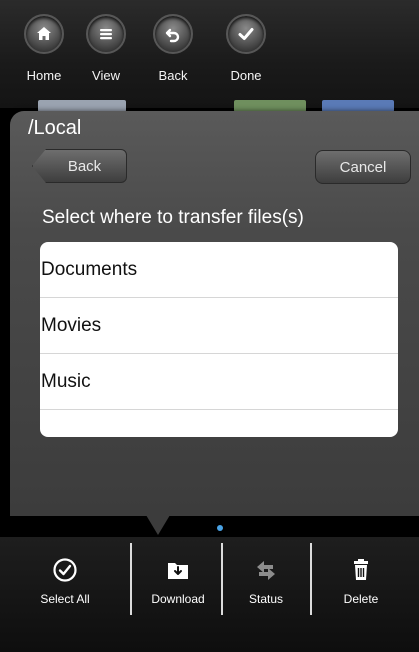  Describe the element at coordinates (219, 382) in the screenshot. I see `list-item-music: Music` at that location.